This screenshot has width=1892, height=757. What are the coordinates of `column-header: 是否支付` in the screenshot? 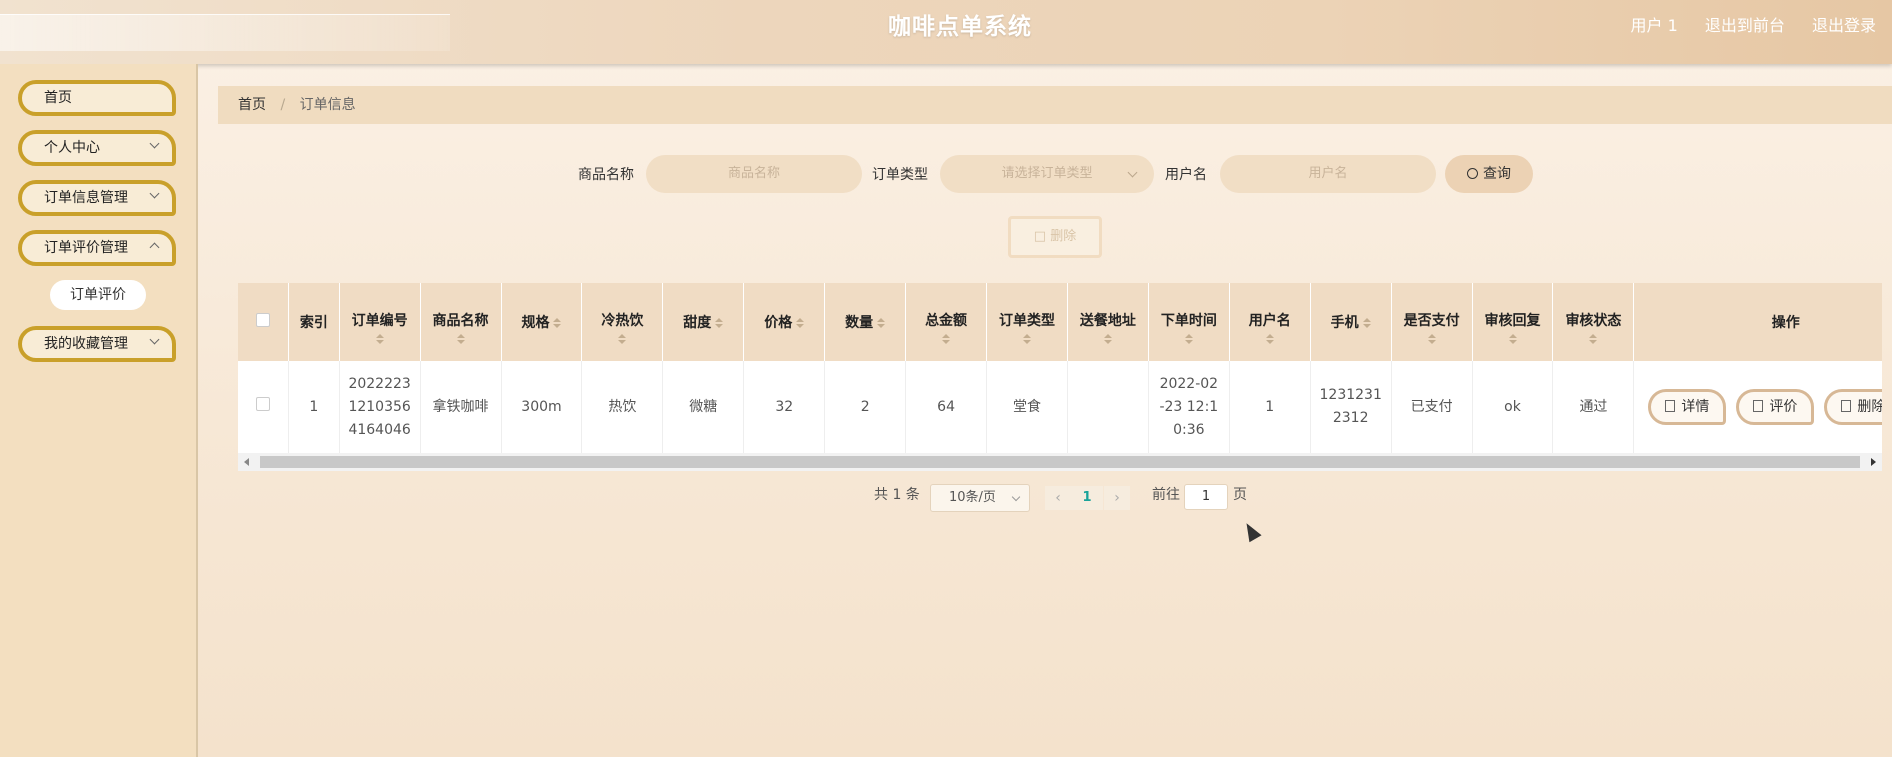 It's located at (1432, 322).